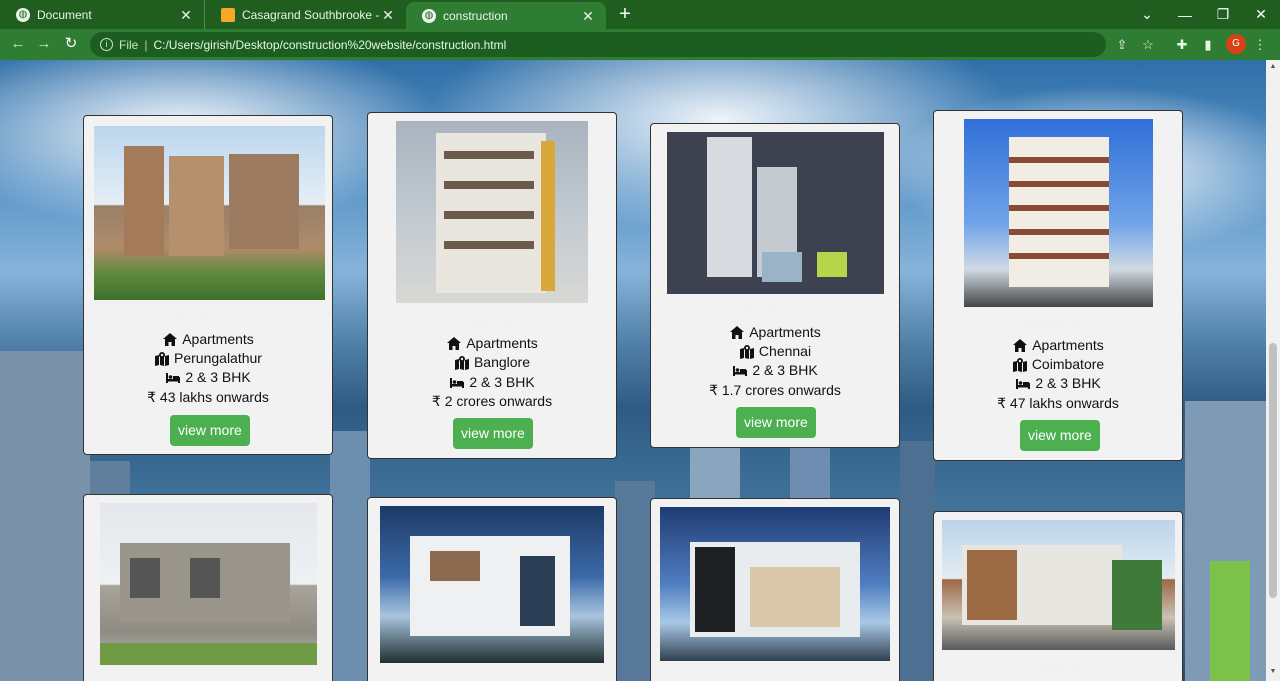 The width and height of the screenshot is (1280, 681). I want to click on product-title: product 1, so click(208, 317).